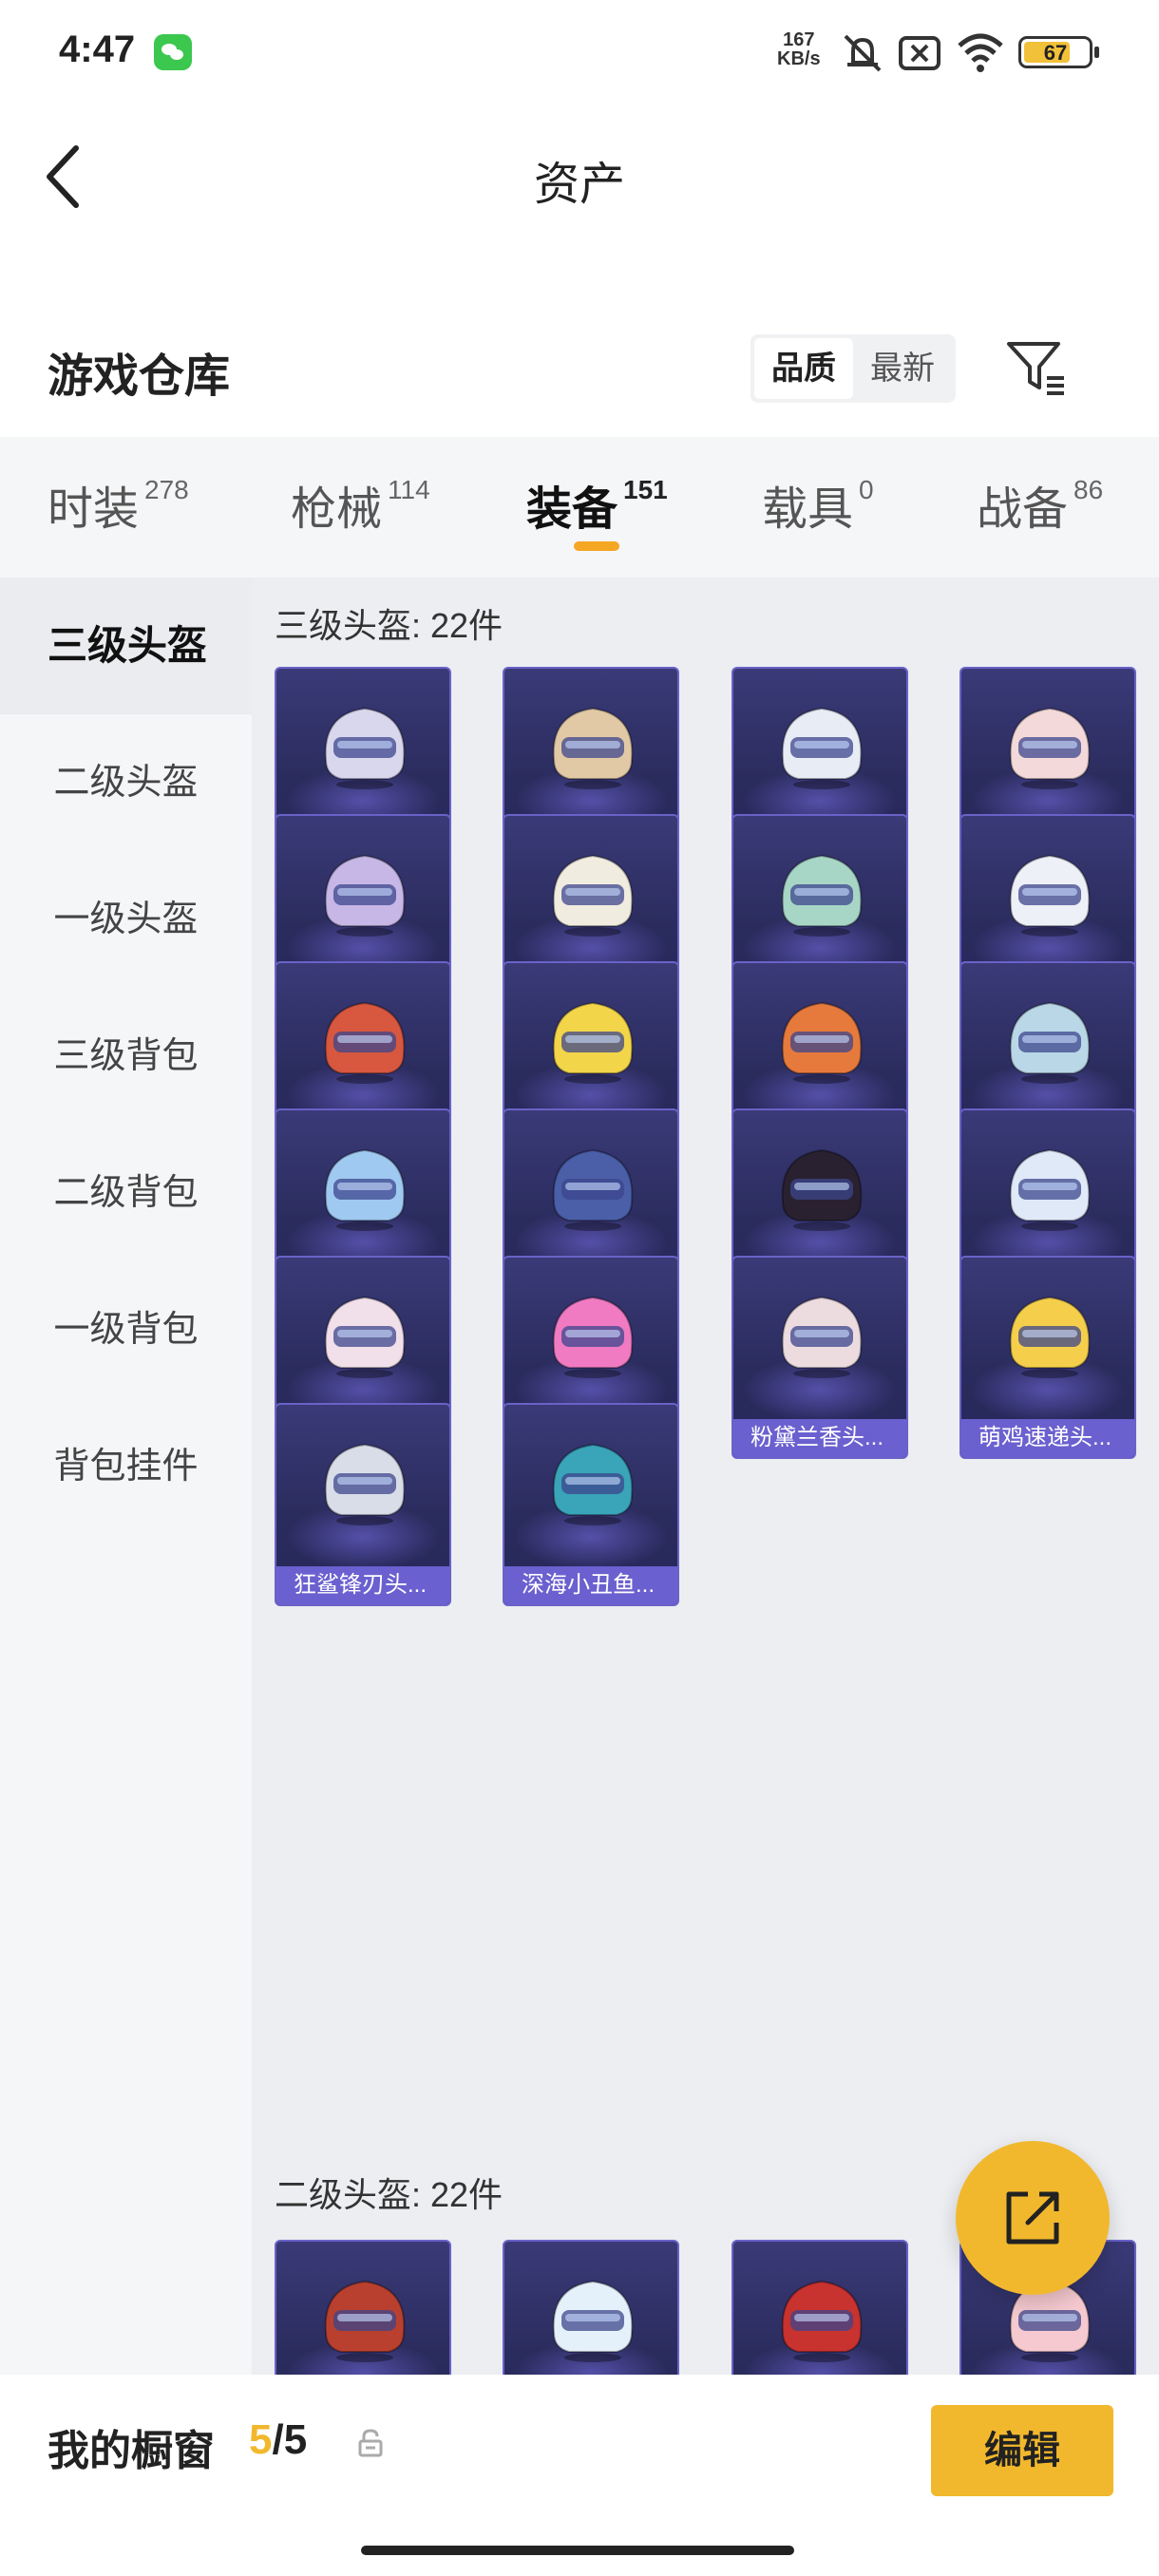  I want to click on top-header: 资产, so click(579, 175).